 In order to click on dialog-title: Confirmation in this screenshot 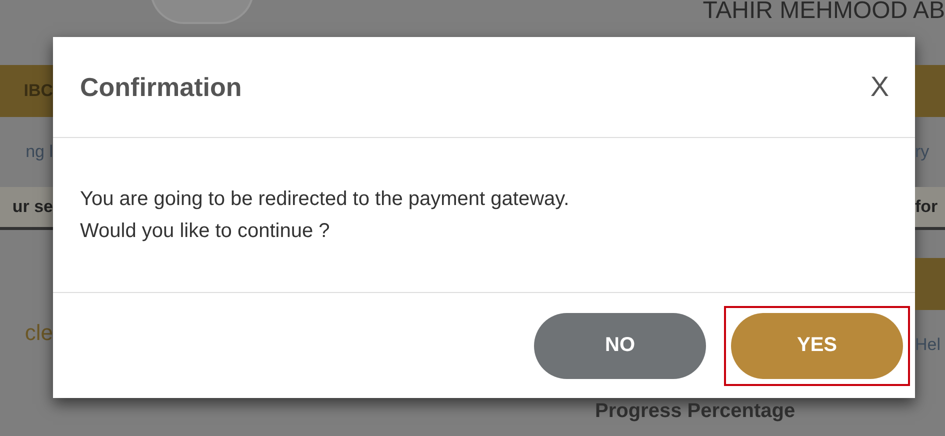, I will do `click(161, 87)`.